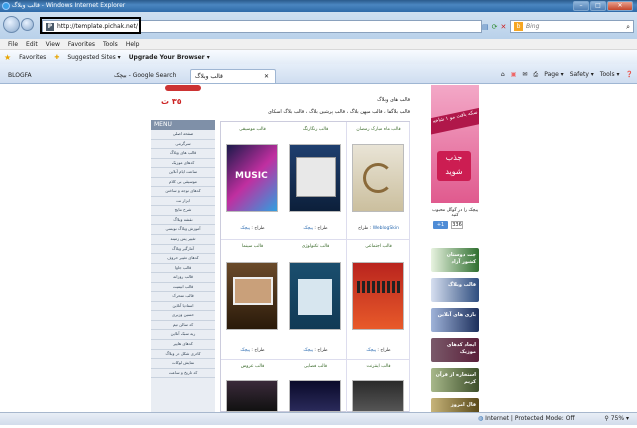 The height and width of the screenshot is (428, 637). I want to click on stop-icon: ✕, so click(504, 27).